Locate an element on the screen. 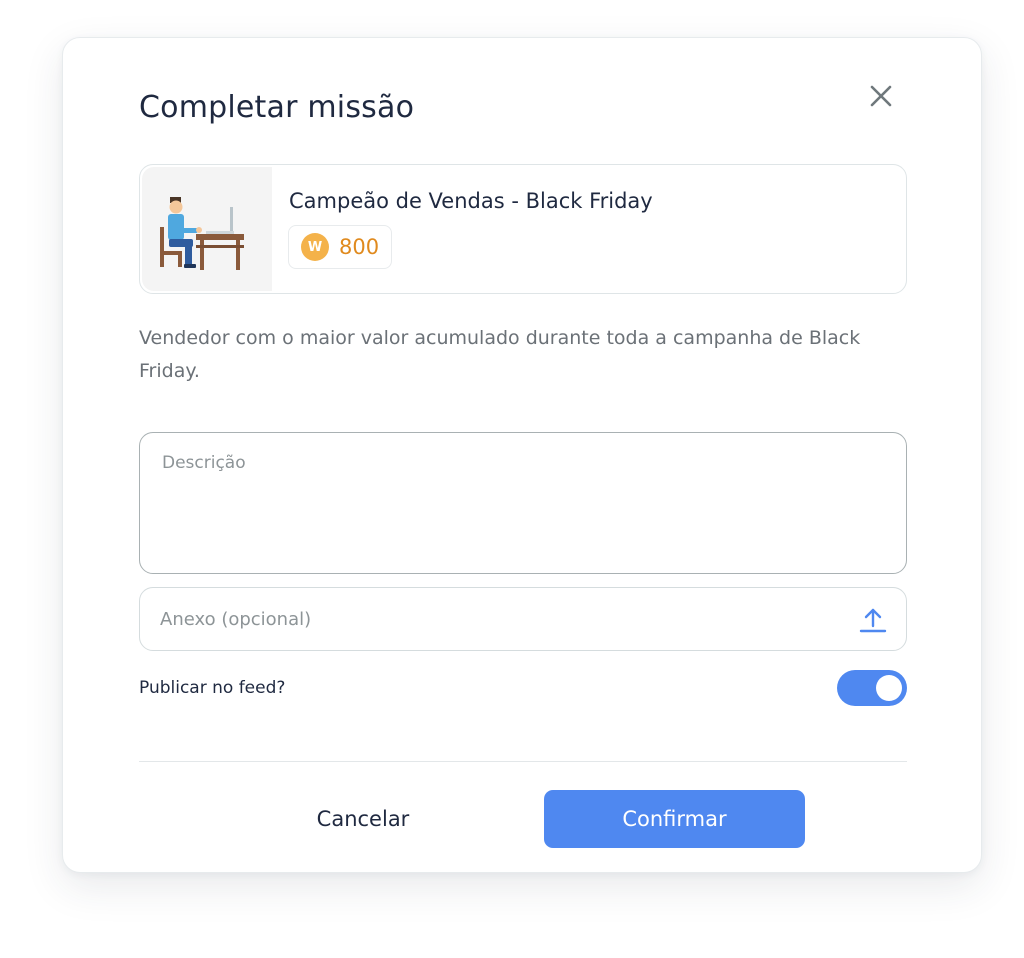  description-field-wrapper is located at coordinates (523, 503).